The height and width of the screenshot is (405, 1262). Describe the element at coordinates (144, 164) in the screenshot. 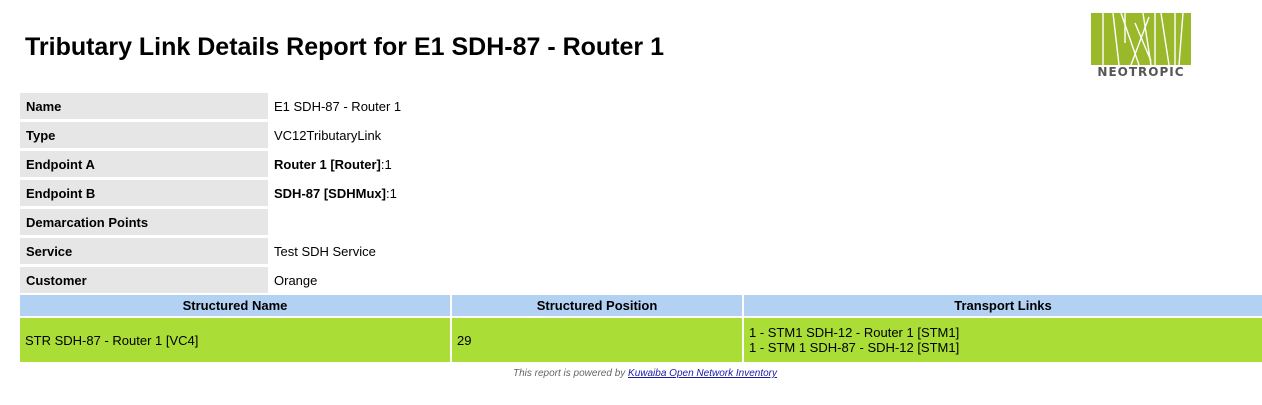

I see `detail-label: Endpoint A` at that location.